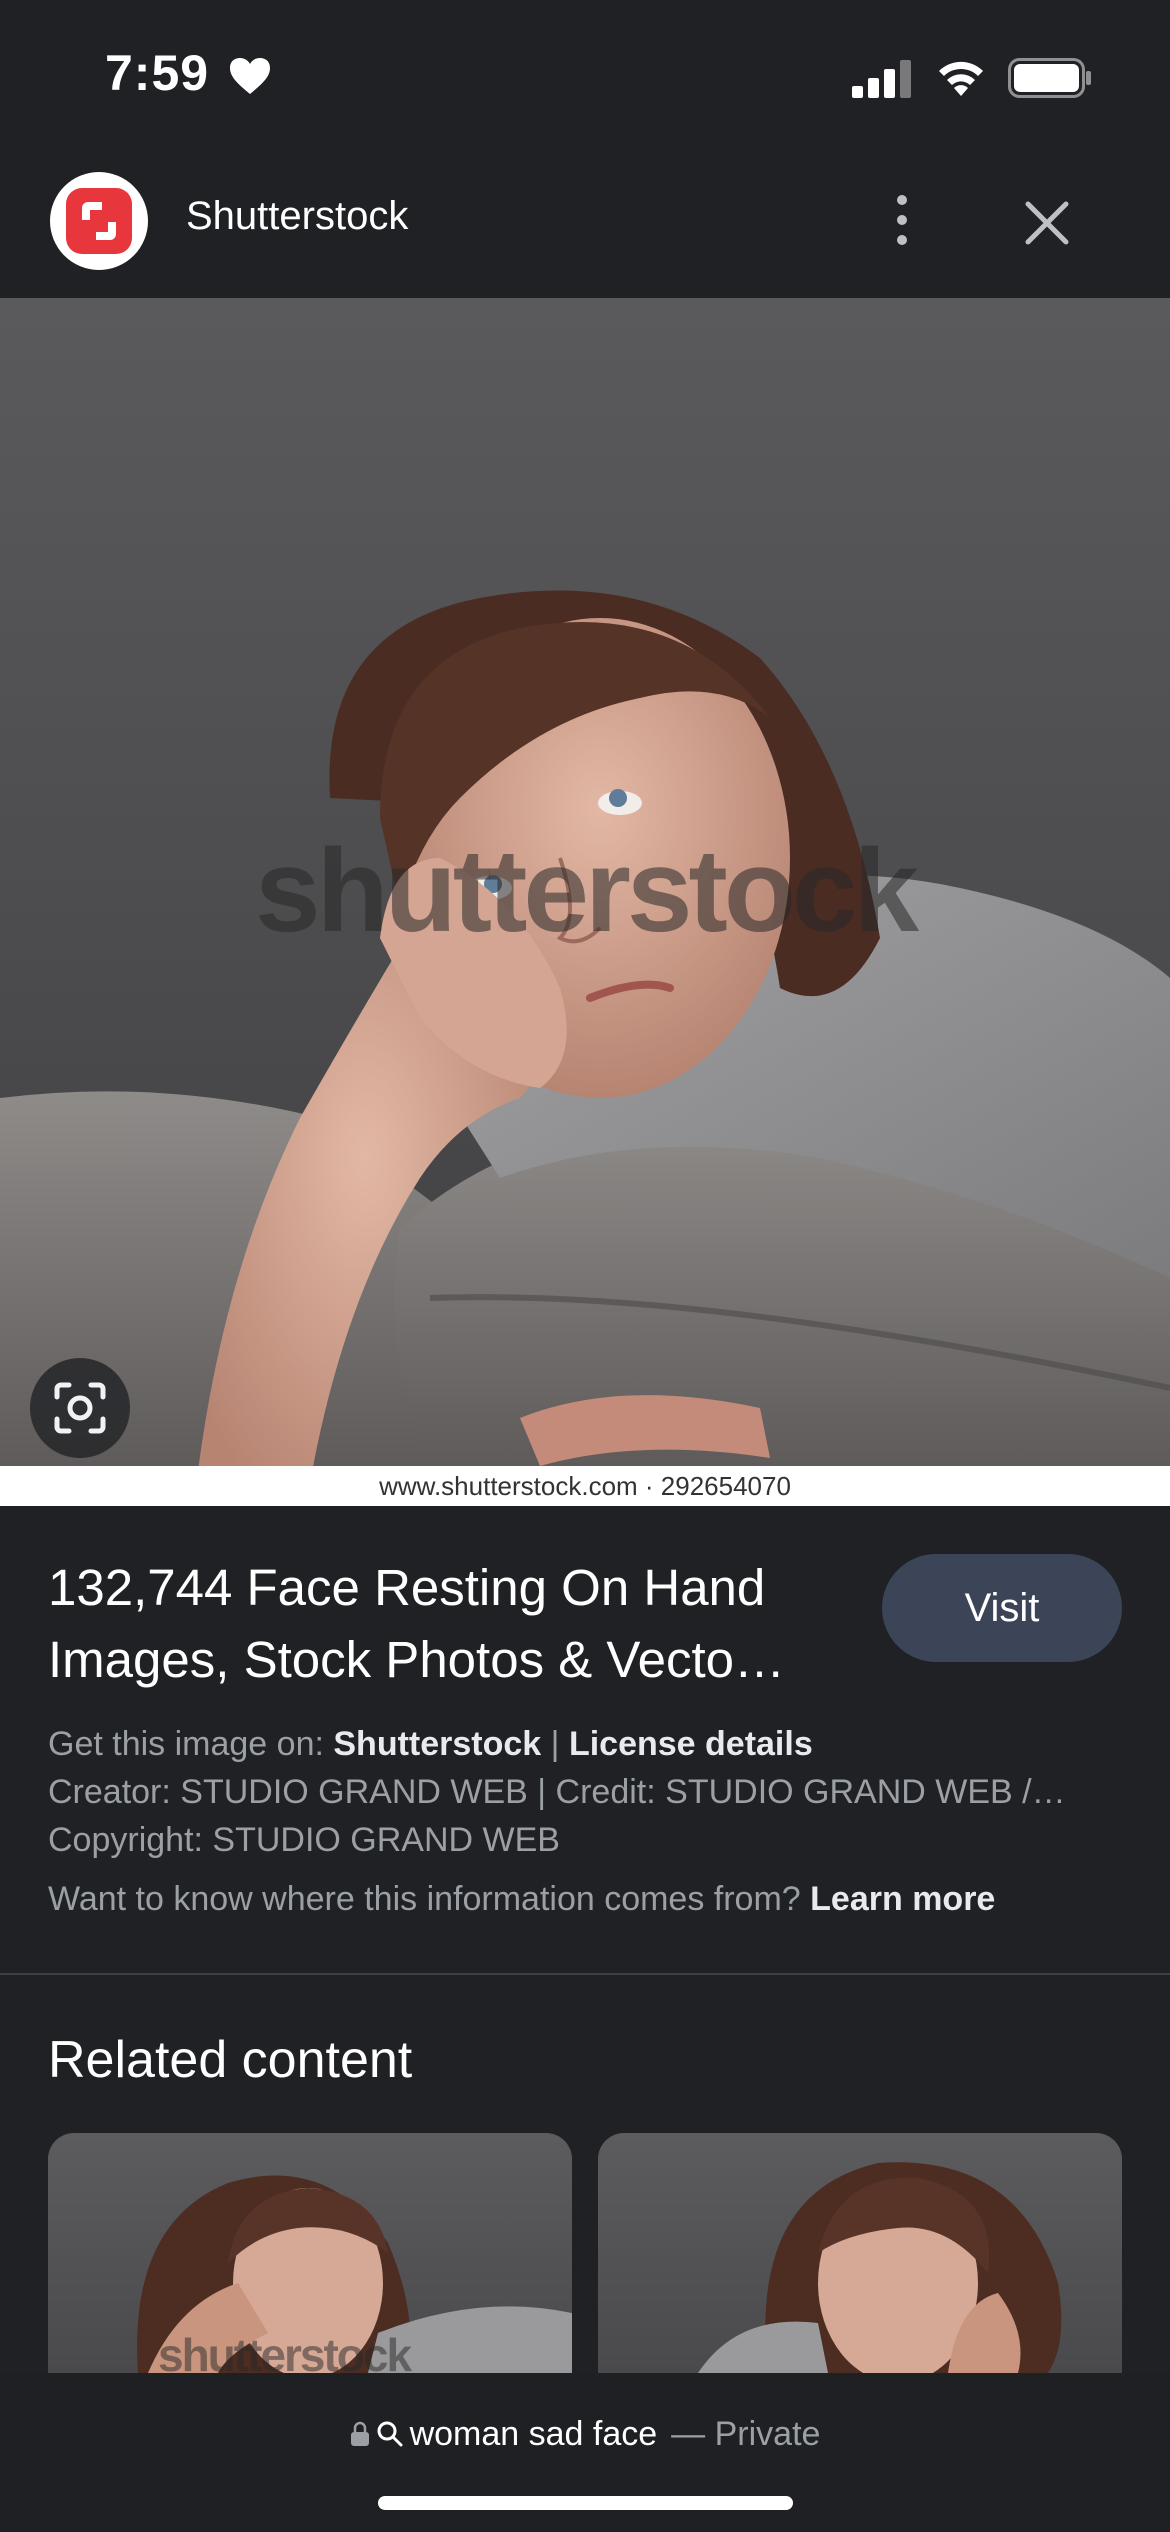 This screenshot has width=1170, height=2532. What do you see at coordinates (746, 2433) in the screenshot?
I see `private-mode-label: — Private` at bounding box center [746, 2433].